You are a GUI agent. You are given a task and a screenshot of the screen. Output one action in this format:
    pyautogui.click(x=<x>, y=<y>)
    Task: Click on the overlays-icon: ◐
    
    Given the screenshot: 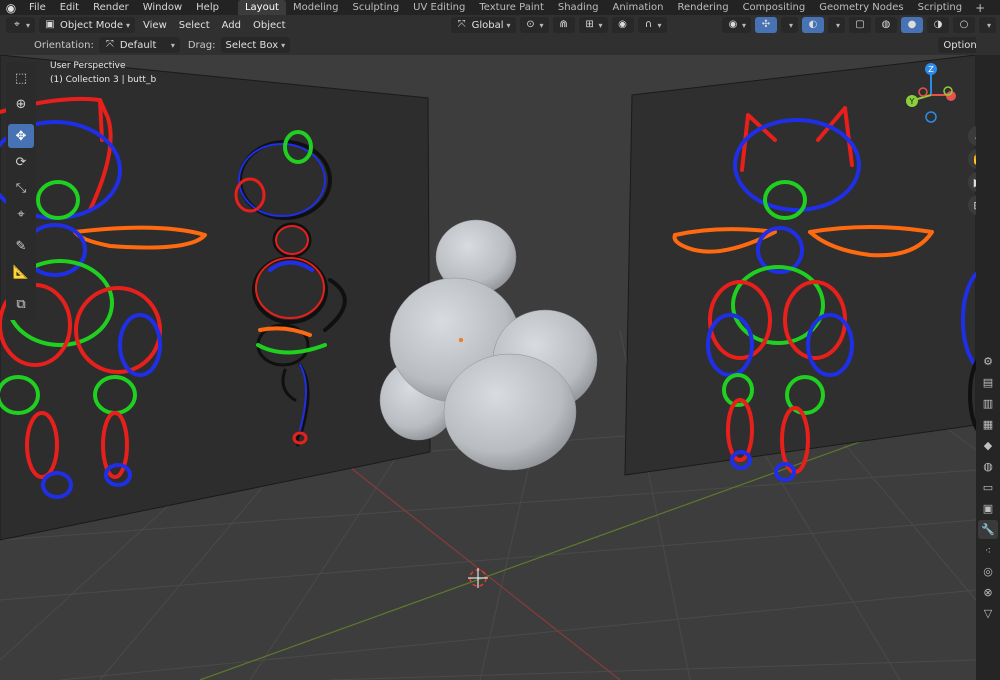 What is the action you would take?
    pyautogui.click(x=813, y=24)
    